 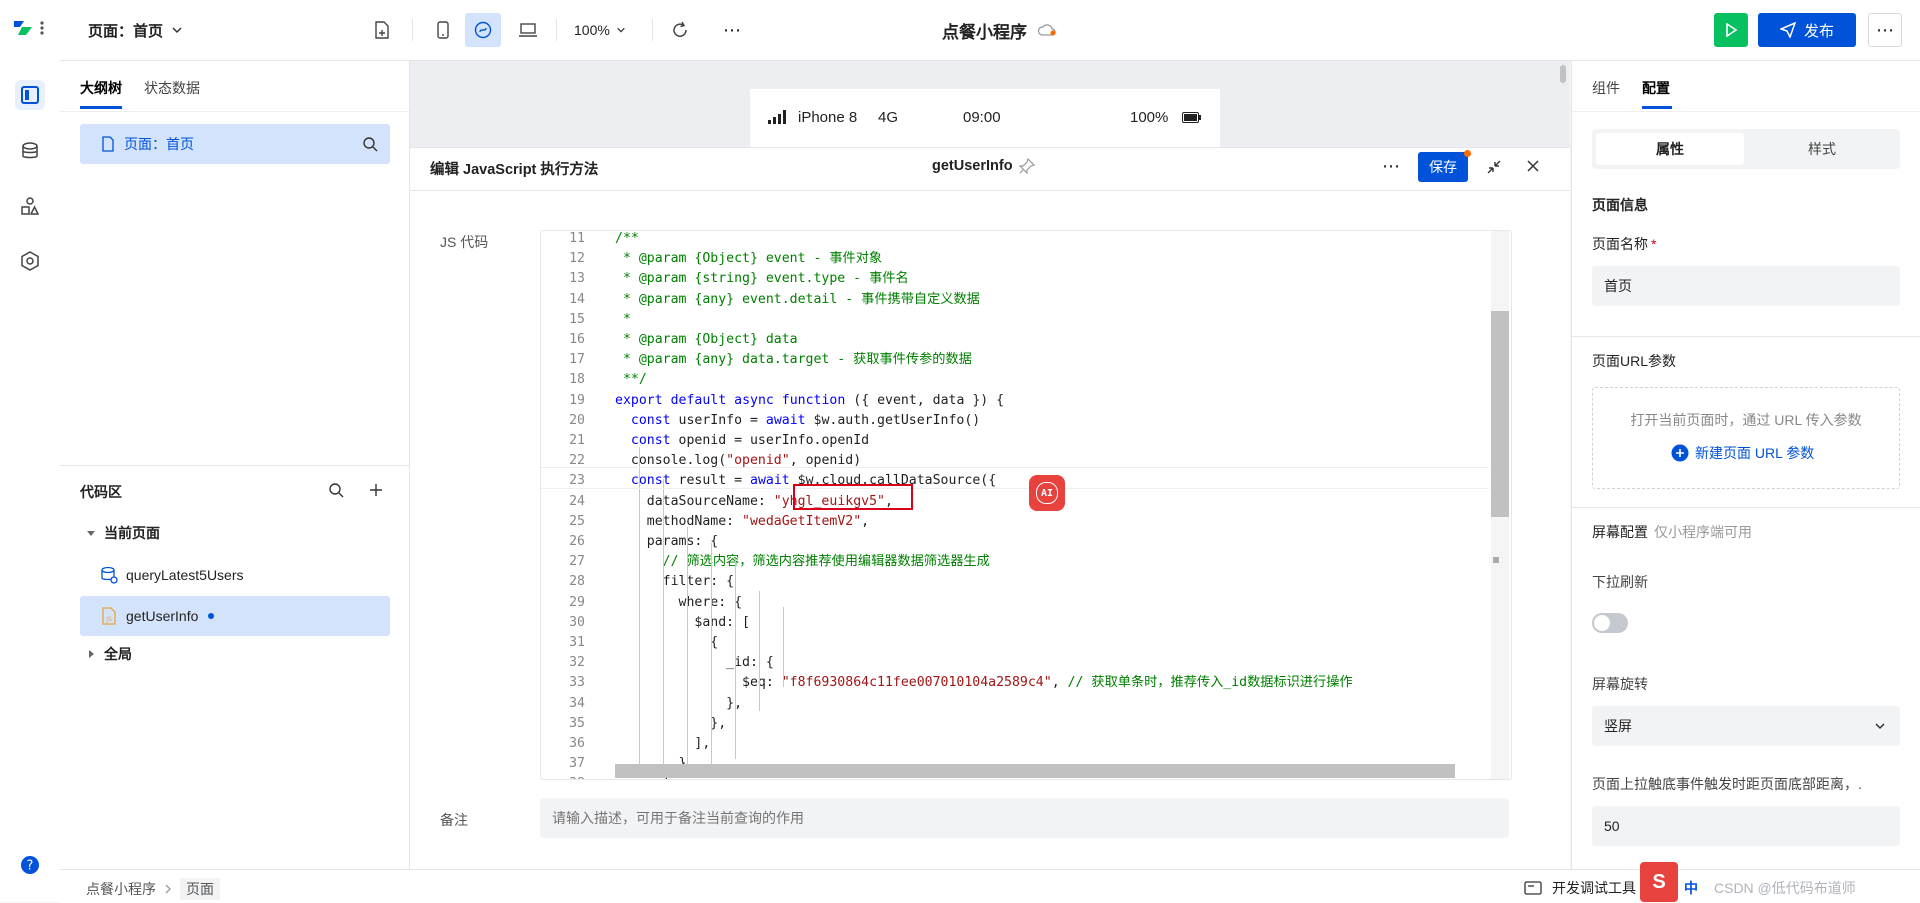 What do you see at coordinates (172, 88) in the screenshot?
I see `tab-state-data: 状态数据` at bounding box center [172, 88].